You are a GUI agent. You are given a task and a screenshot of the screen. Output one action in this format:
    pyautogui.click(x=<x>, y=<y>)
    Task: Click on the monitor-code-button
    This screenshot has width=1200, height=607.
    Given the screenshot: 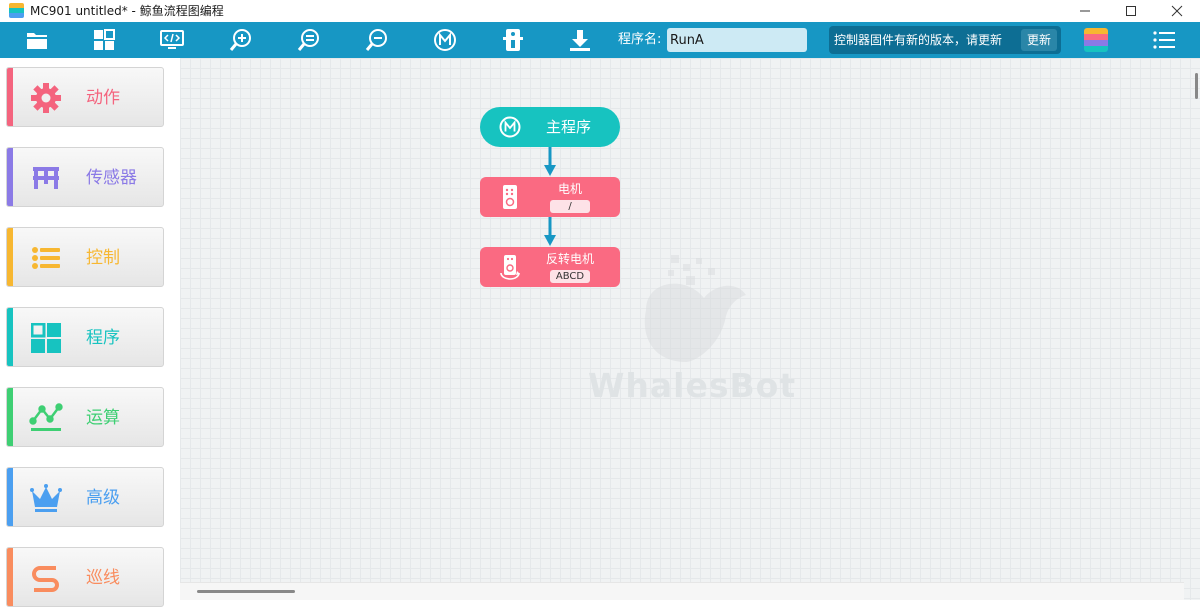 What is the action you would take?
    pyautogui.click(x=172, y=40)
    